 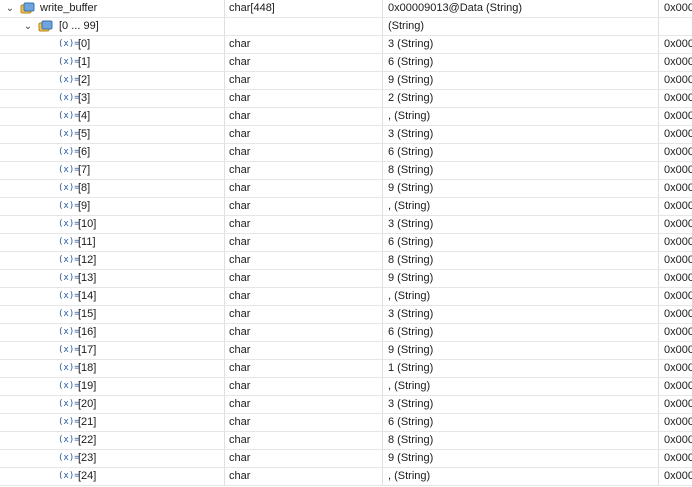 I want to click on element-name: [5], so click(x=84, y=134).